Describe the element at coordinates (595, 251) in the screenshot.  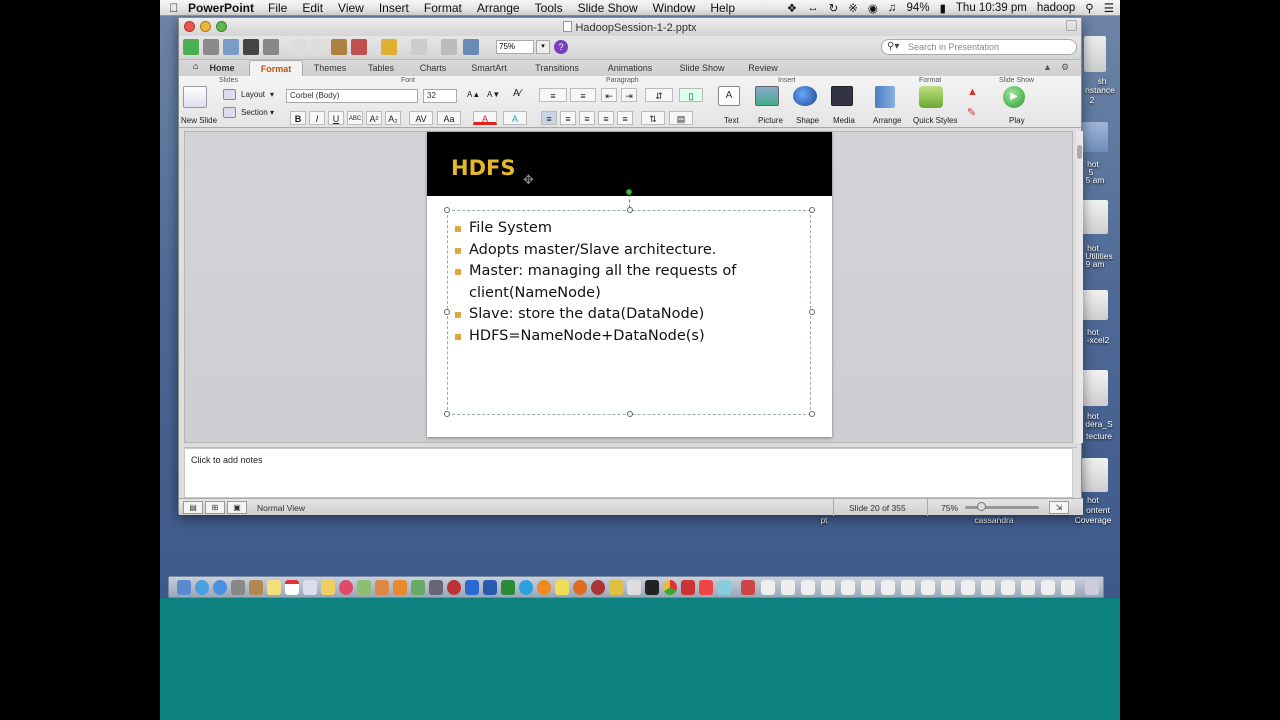
I see `bullet-item: Adopts master/Slave architecture.` at that location.